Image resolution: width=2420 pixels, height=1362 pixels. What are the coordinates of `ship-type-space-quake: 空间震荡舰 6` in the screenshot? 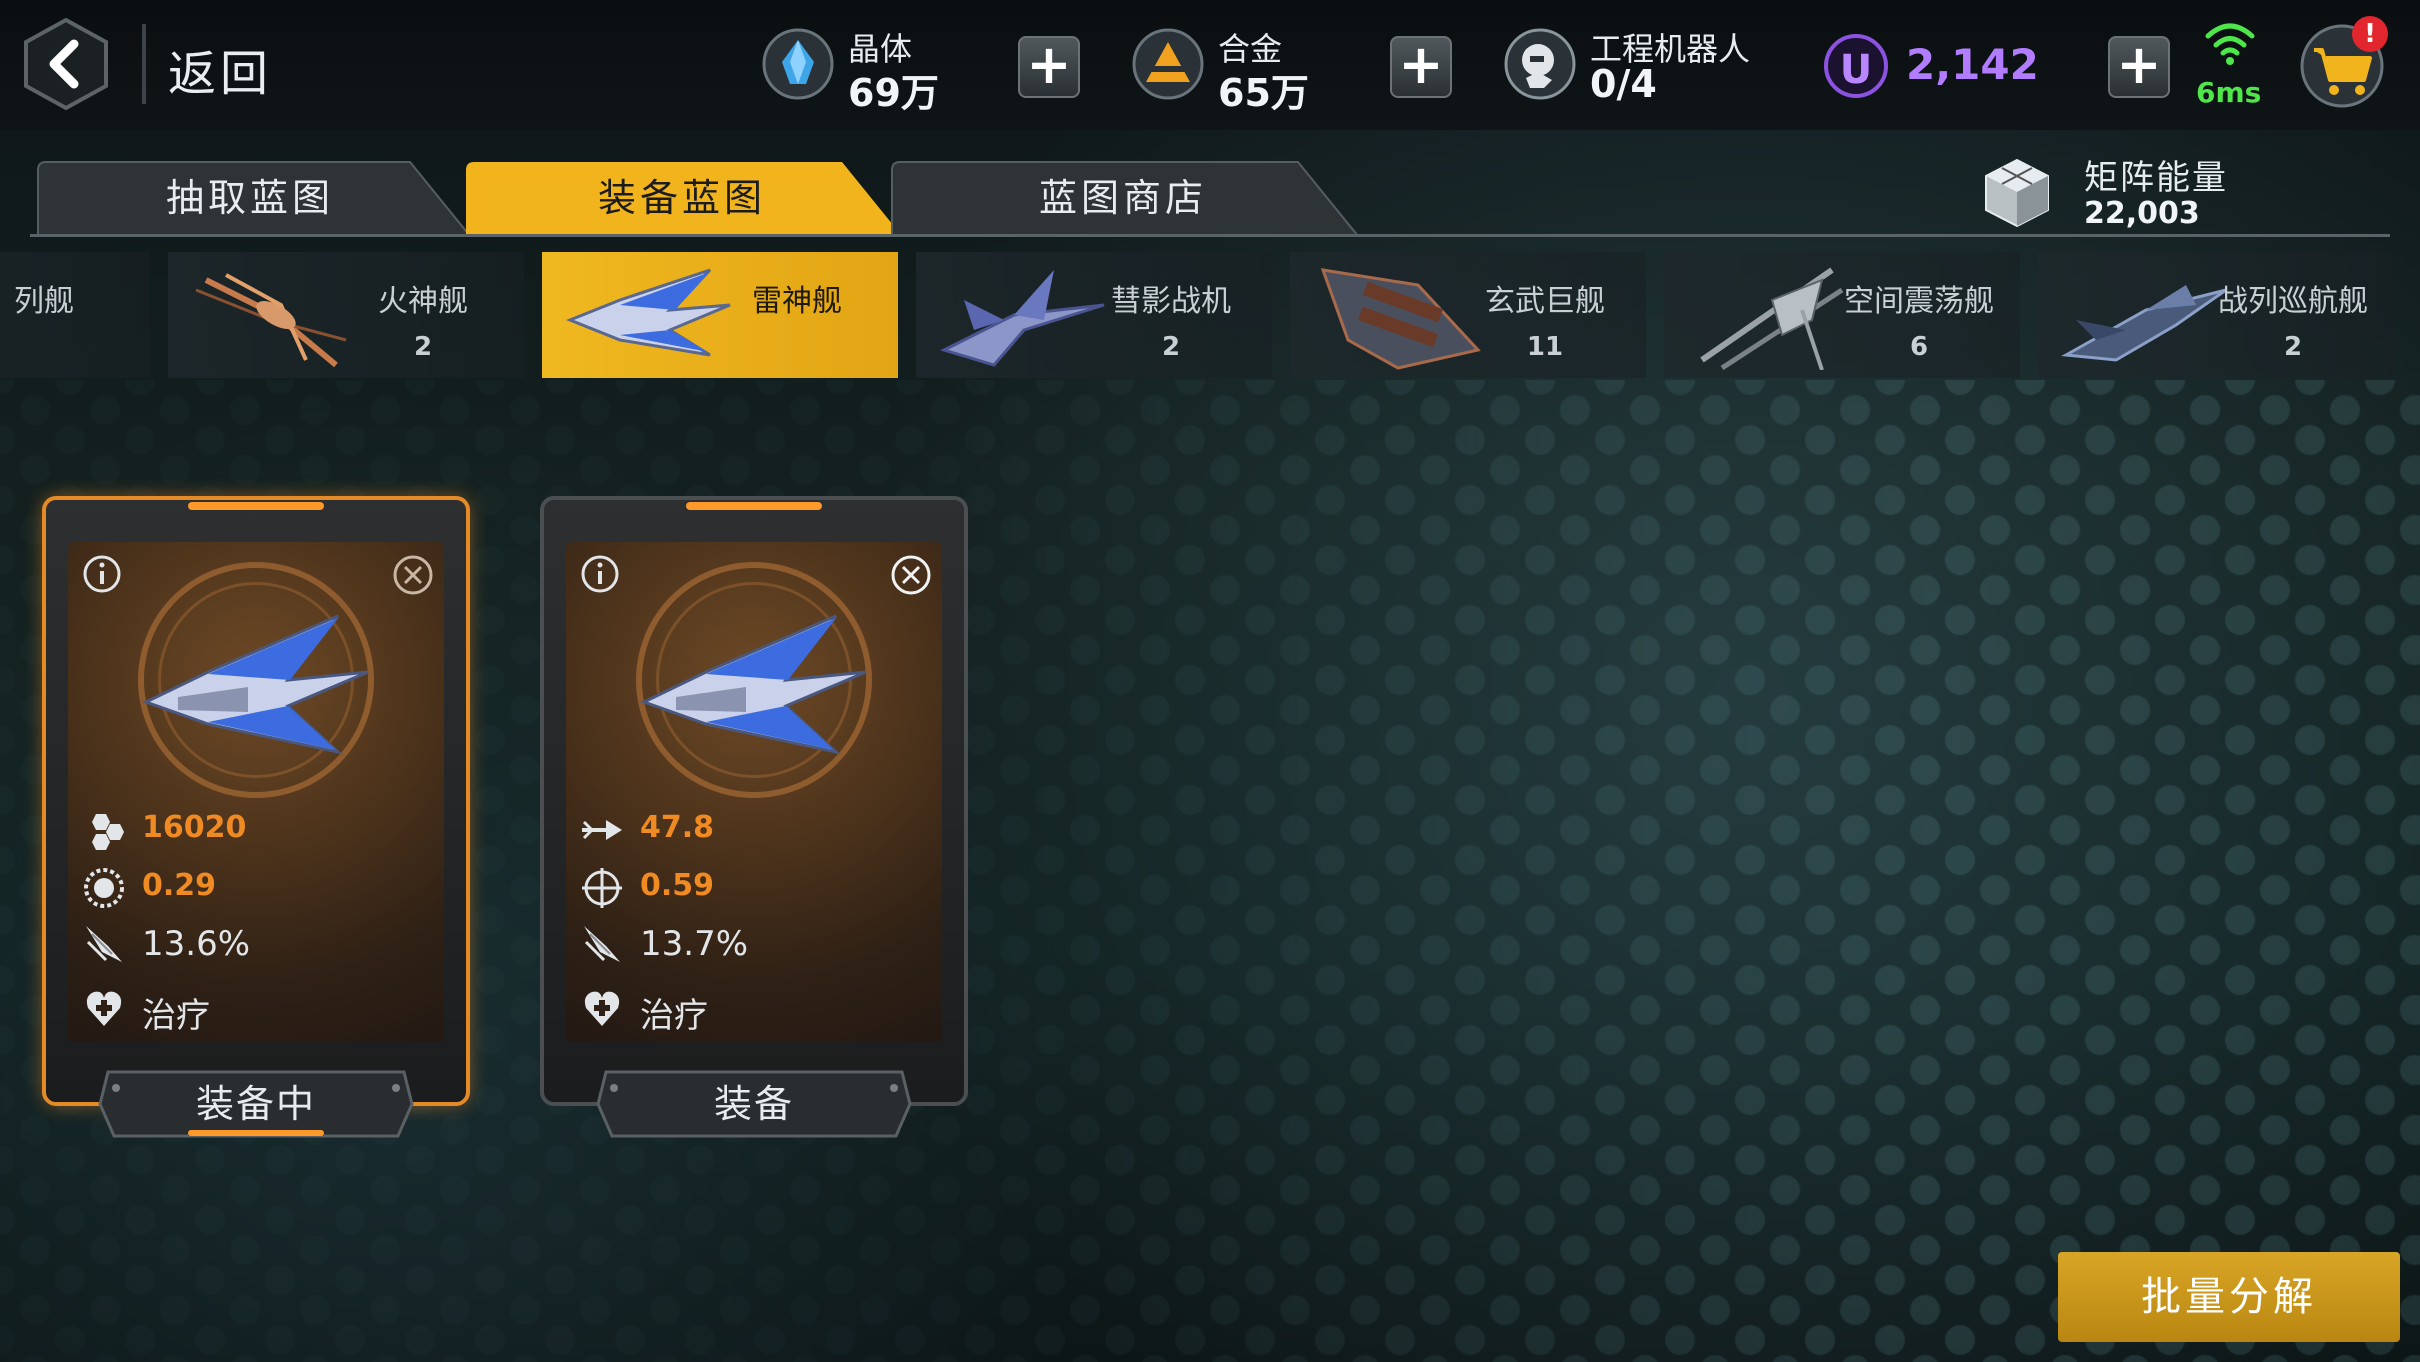 It's located at (1842, 315).